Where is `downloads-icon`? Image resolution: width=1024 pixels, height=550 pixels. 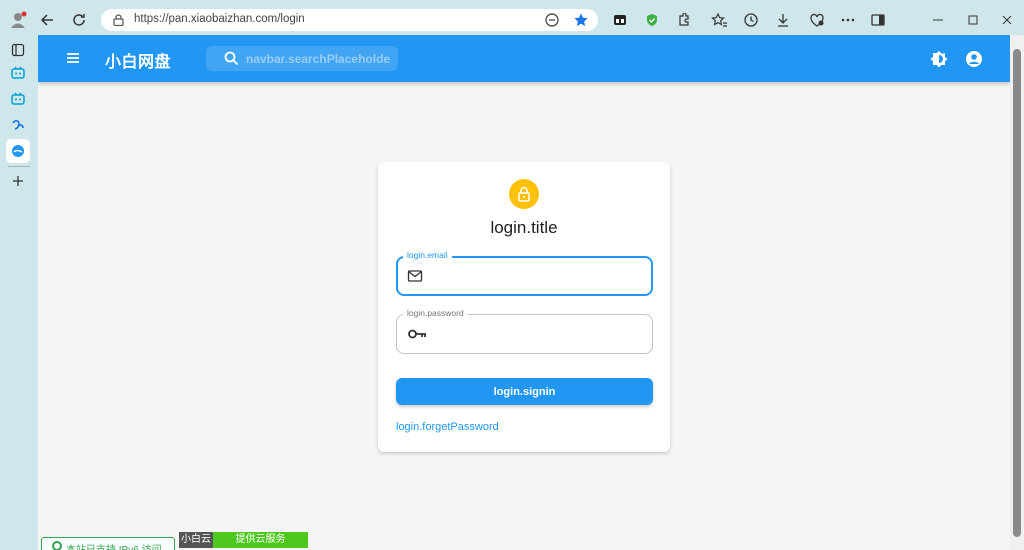 downloads-icon is located at coordinates (783, 20).